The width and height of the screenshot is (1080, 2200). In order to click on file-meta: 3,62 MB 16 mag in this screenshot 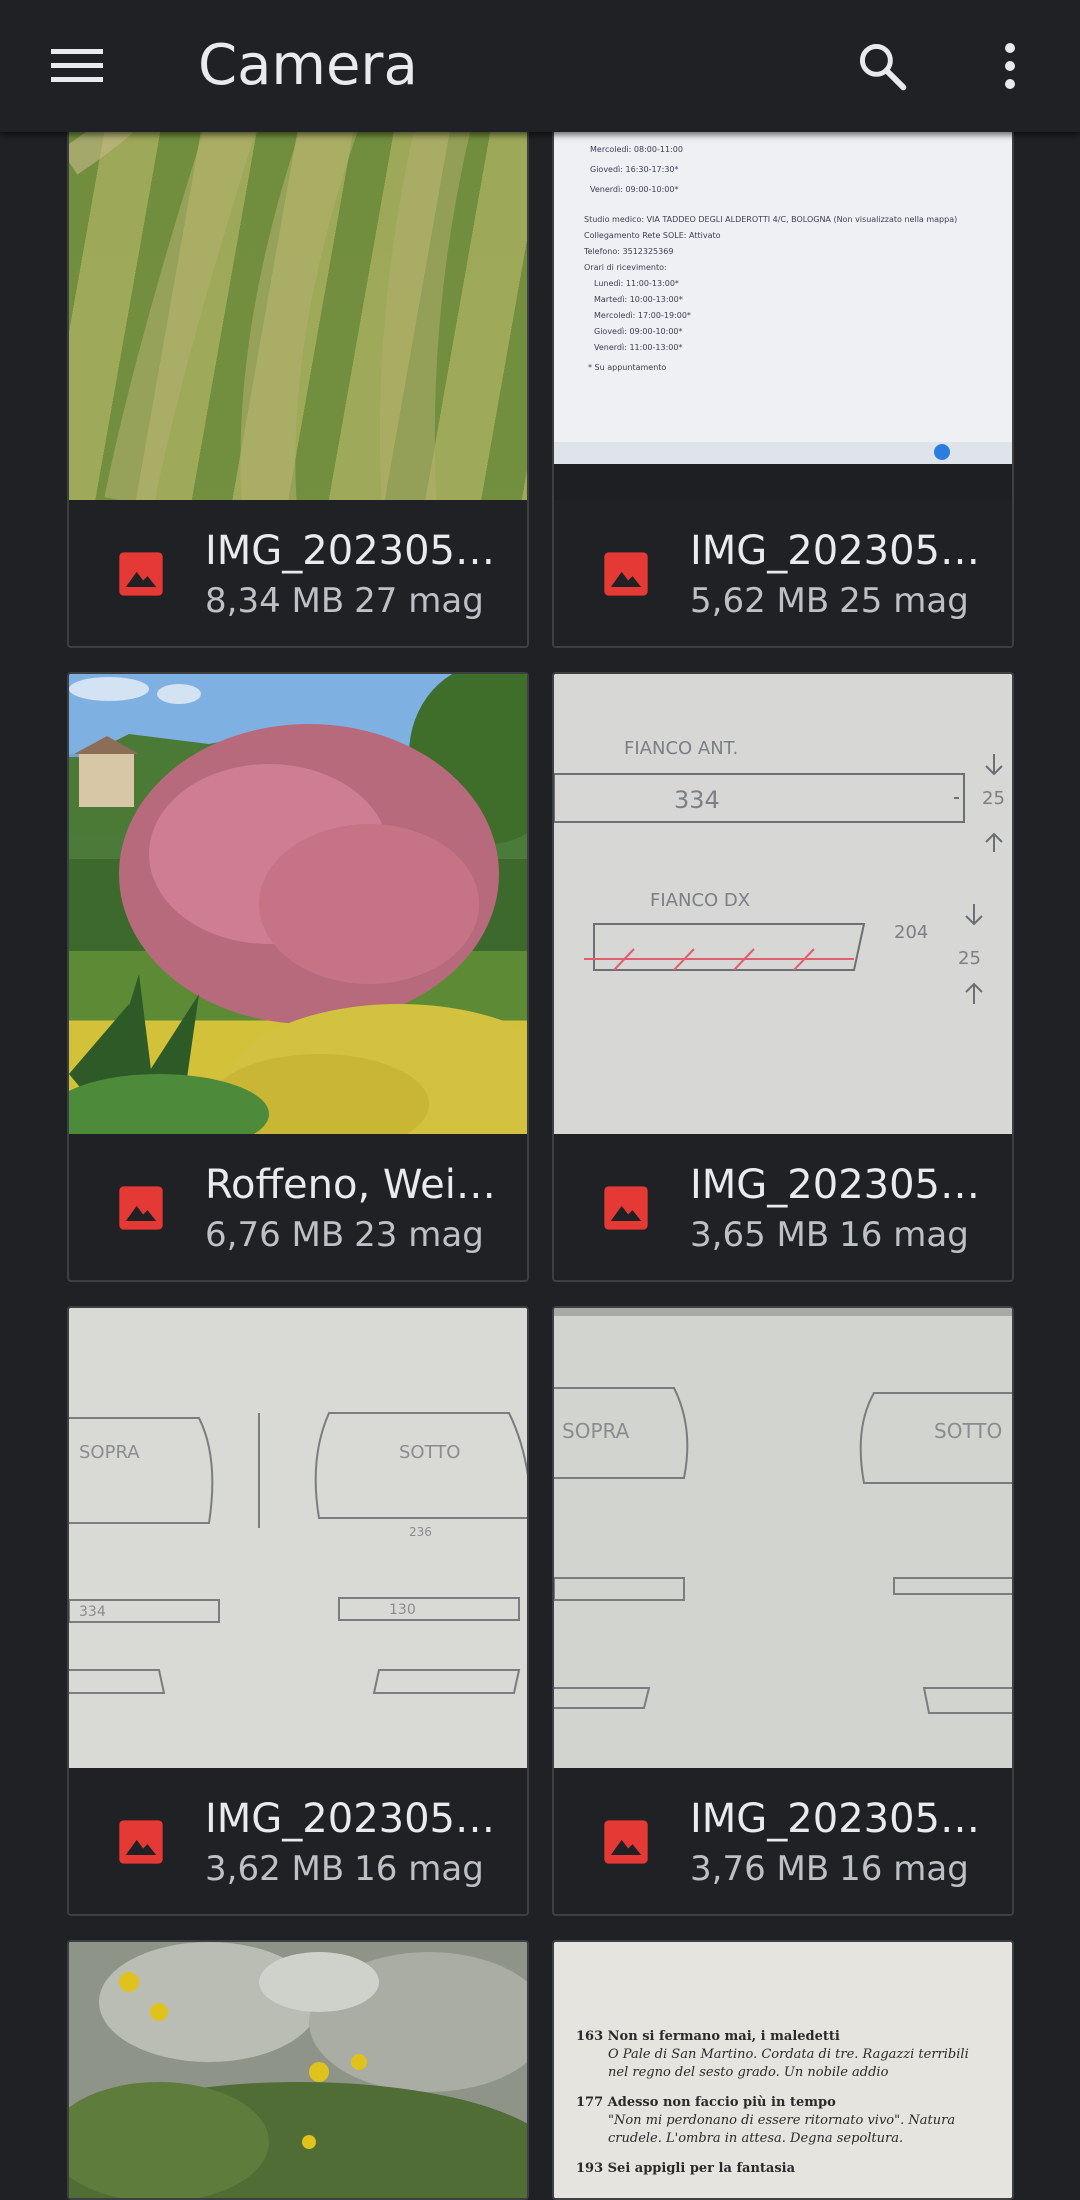, I will do `click(344, 1869)`.